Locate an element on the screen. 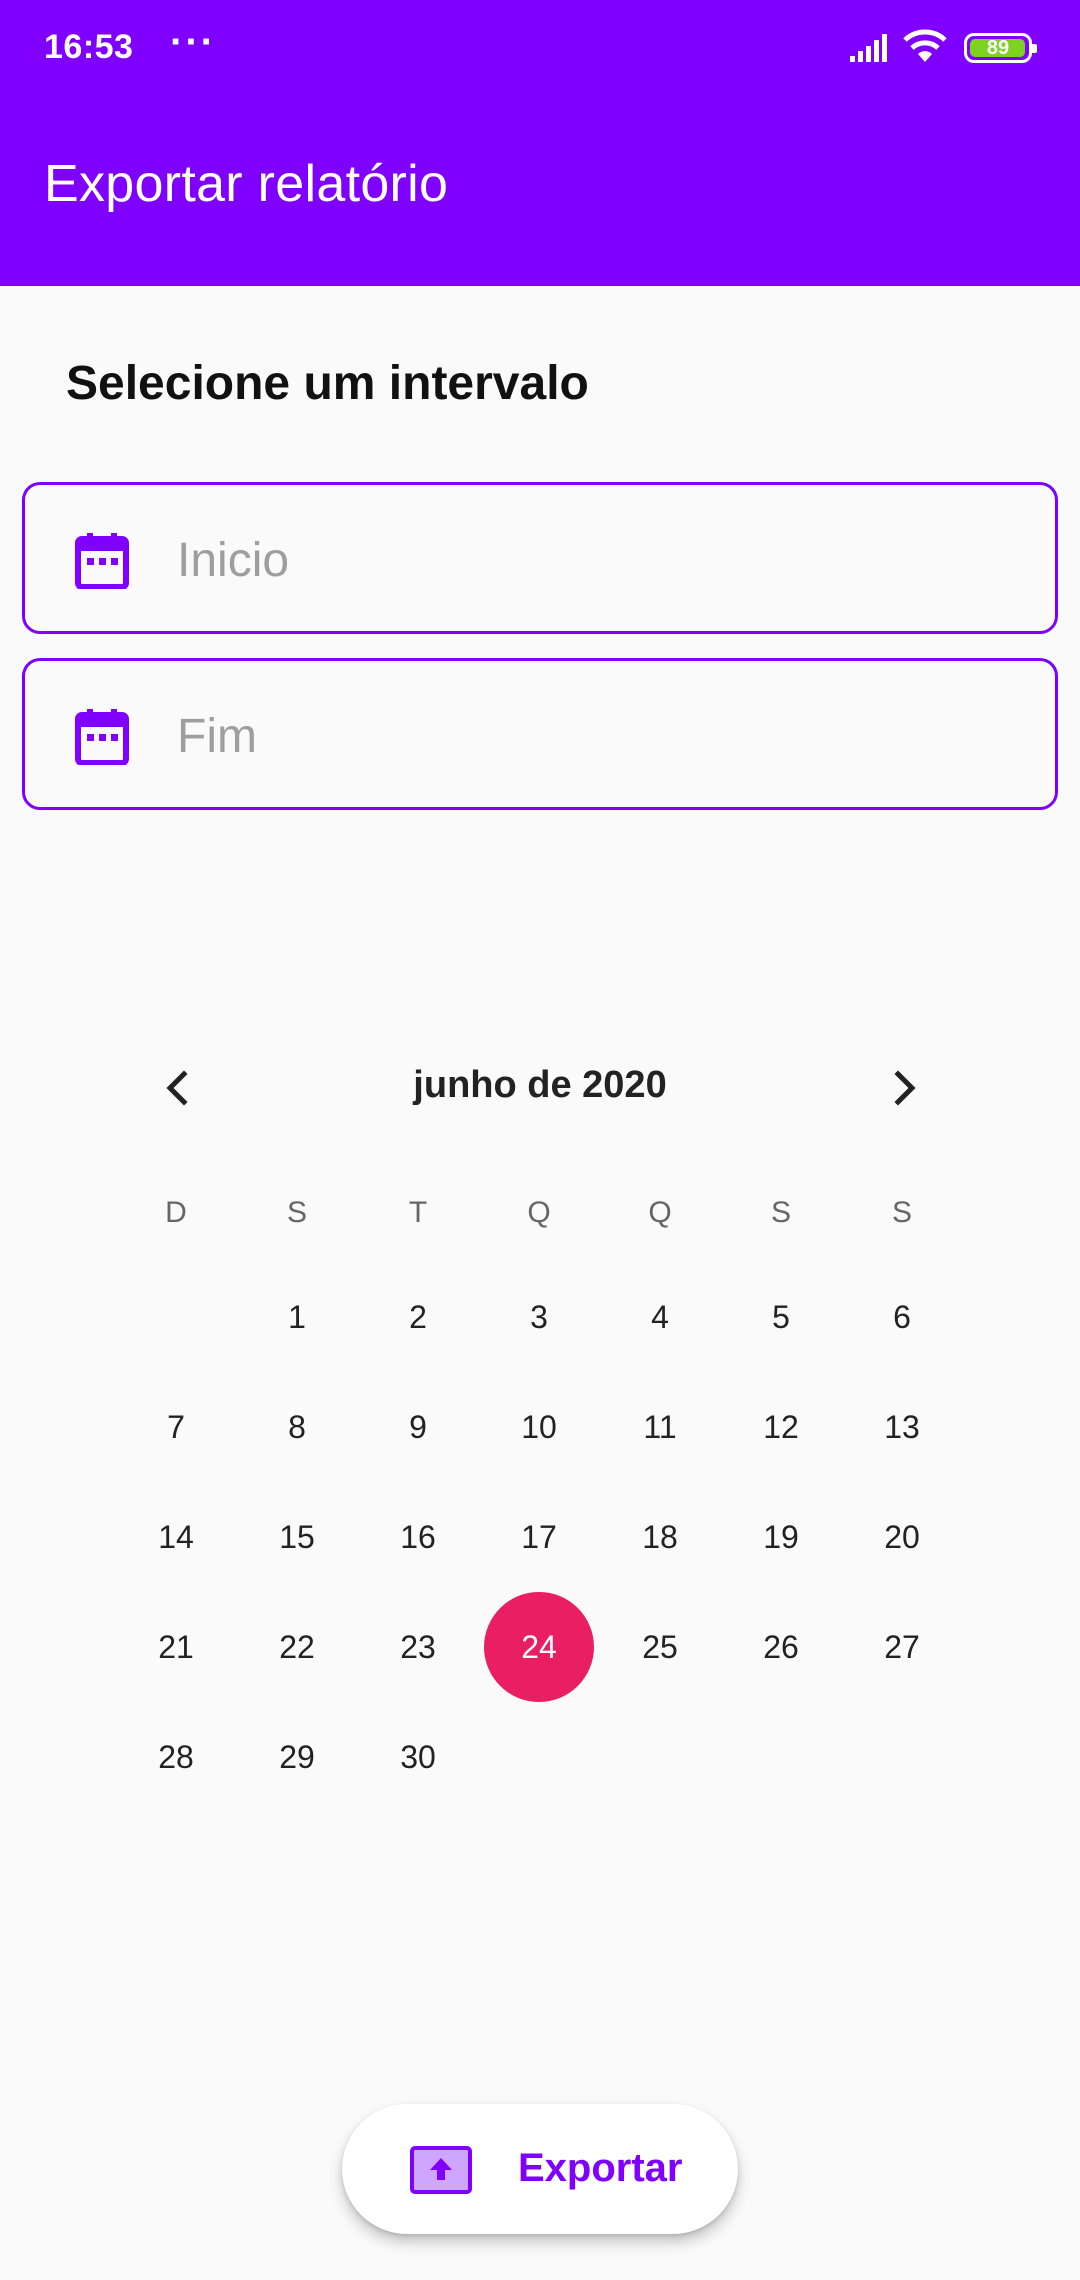 The height and width of the screenshot is (2280, 1080). calendar-day: 4 is located at coordinates (660, 1317).